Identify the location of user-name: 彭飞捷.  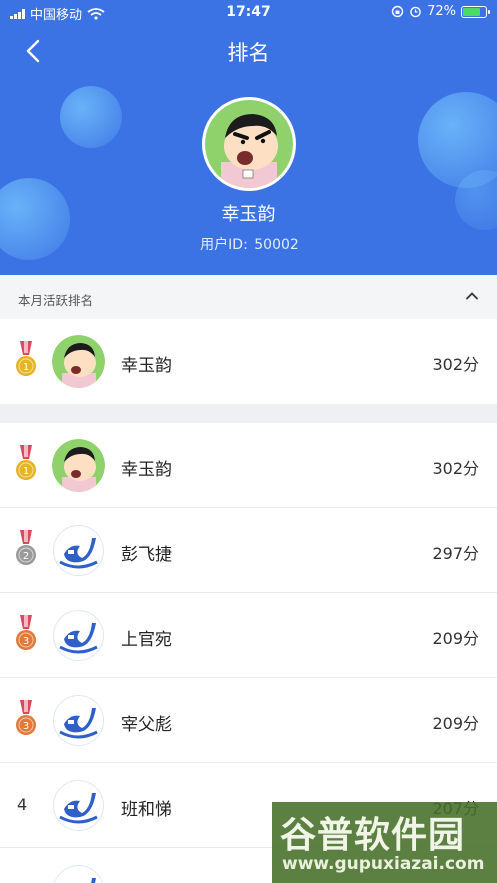
(146, 555).